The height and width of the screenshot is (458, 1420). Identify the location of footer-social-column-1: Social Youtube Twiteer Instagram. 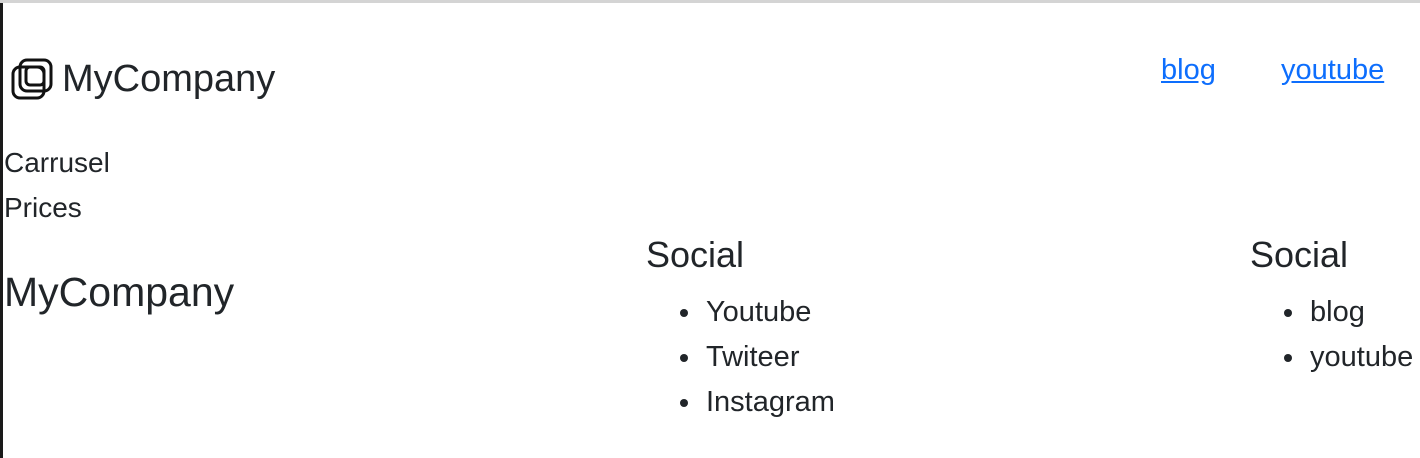
(740, 329).